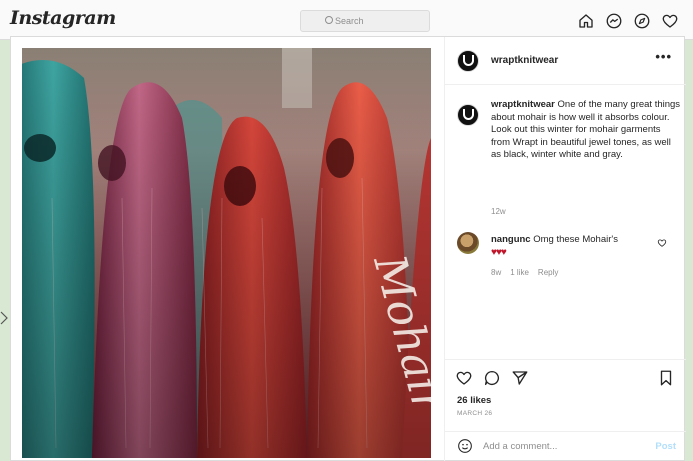  I want to click on instagram-top-bar: Instagram Search, so click(346, 20).